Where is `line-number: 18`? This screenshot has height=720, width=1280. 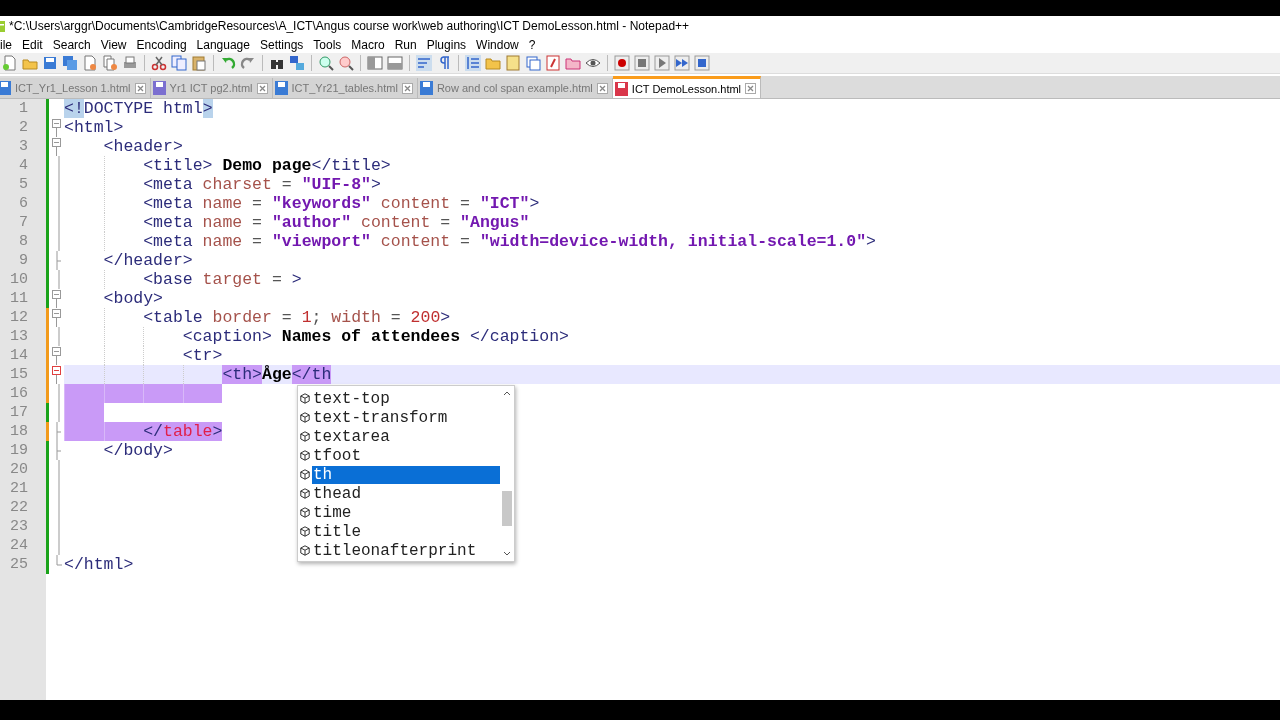 line-number: 18 is located at coordinates (23, 431).